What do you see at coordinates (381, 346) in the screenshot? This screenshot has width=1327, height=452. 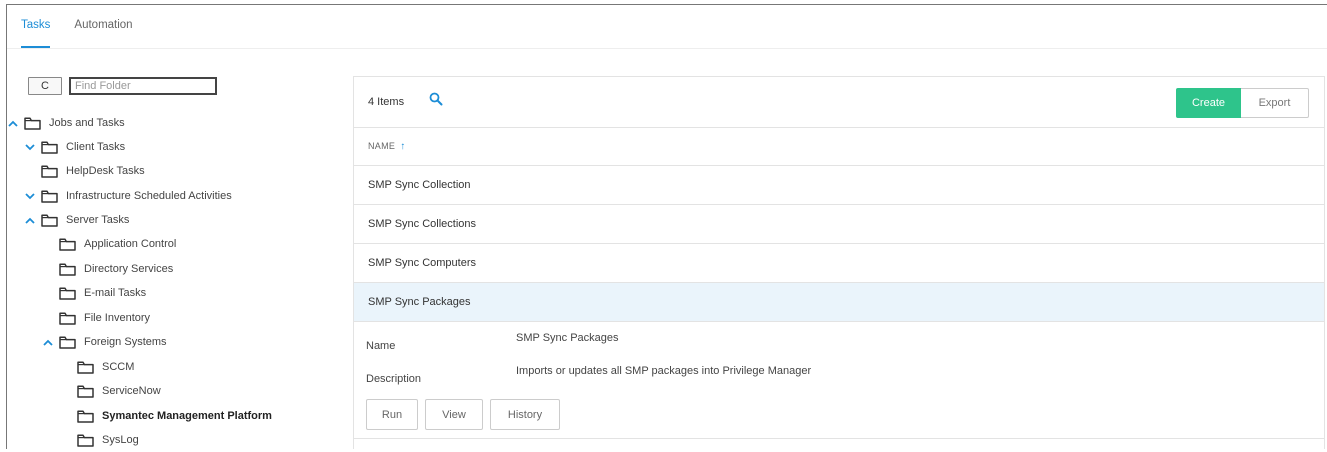 I see `detail-name-label: Name` at bounding box center [381, 346].